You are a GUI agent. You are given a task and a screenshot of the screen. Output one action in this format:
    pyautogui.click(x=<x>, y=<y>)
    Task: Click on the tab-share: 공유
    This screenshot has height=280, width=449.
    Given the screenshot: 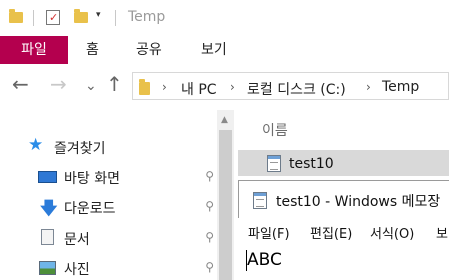 What is the action you would take?
    pyautogui.click(x=149, y=50)
    